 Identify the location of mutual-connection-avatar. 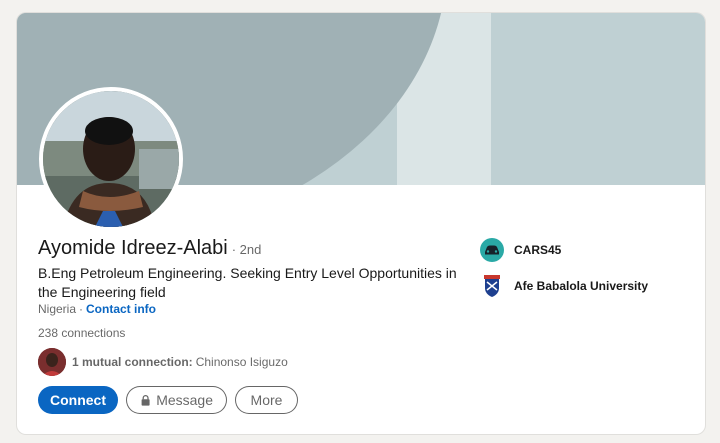
(52, 362).